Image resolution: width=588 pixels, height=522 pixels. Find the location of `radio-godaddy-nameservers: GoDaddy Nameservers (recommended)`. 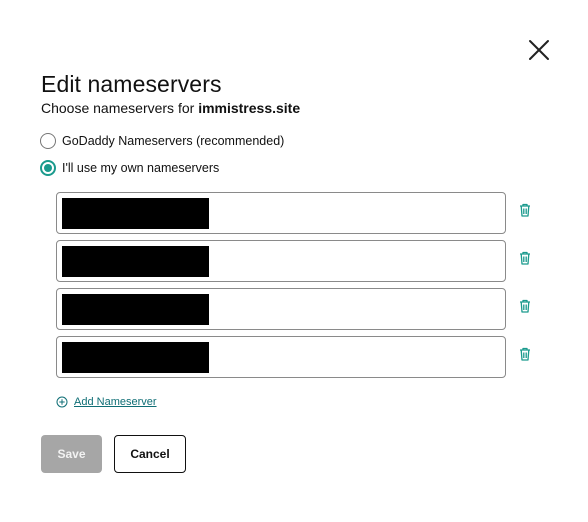

radio-godaddy-nameservers: GoDaddy Nameservers (recommended) is located at coordinates (162, 141).